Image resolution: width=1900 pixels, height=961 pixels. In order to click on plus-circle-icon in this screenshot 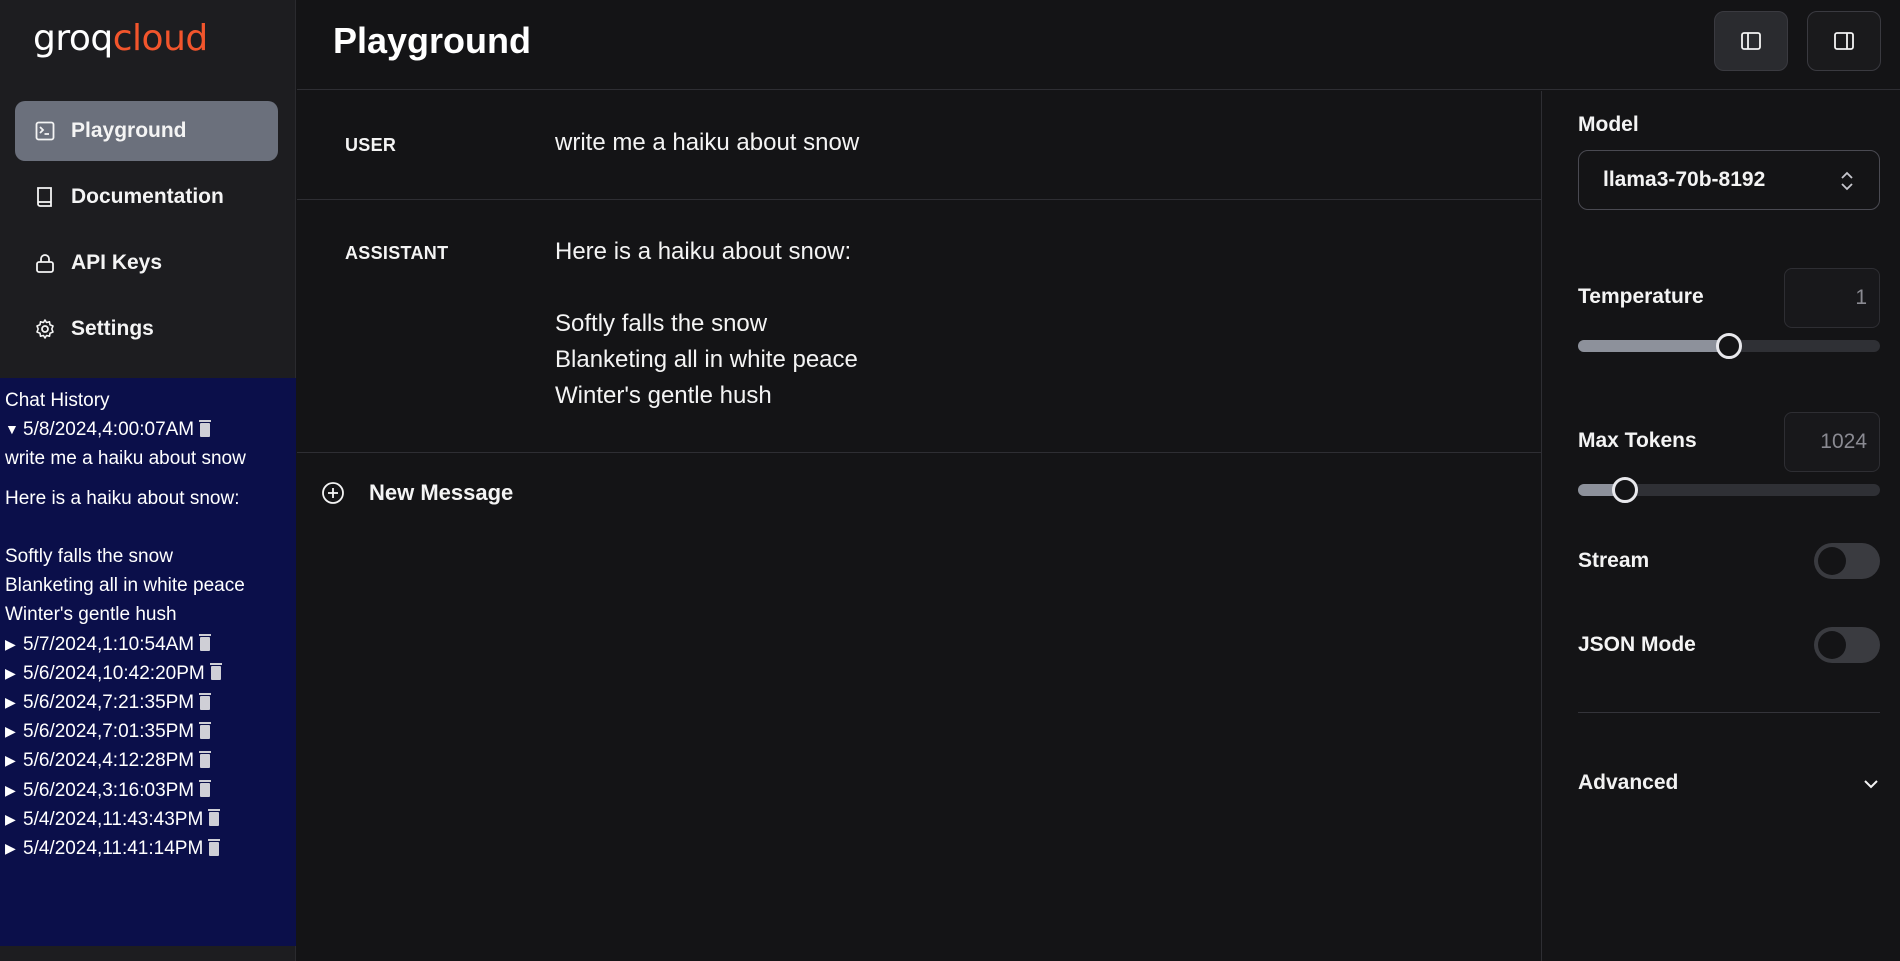, I will do `click(333, 493)`.